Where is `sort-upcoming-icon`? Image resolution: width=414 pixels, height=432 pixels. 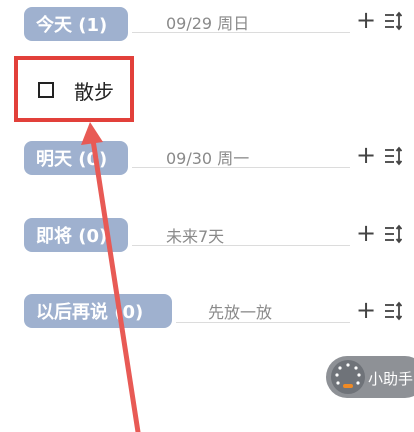
sort-upcoming-icon is located at coordinates (393, 234).